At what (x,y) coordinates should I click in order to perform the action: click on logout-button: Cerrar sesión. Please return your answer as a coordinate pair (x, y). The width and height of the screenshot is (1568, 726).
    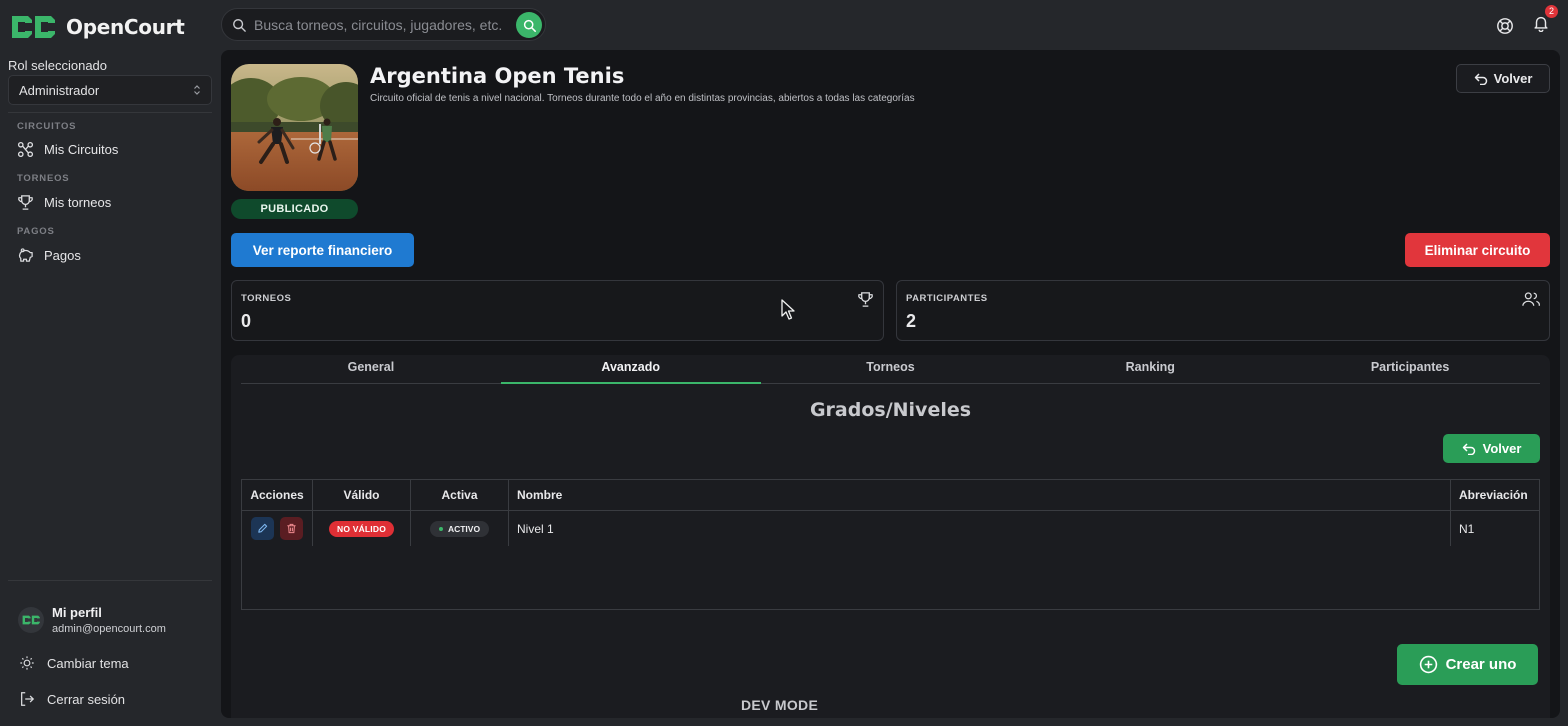
    Looking at the image, I should click on (72, 699).